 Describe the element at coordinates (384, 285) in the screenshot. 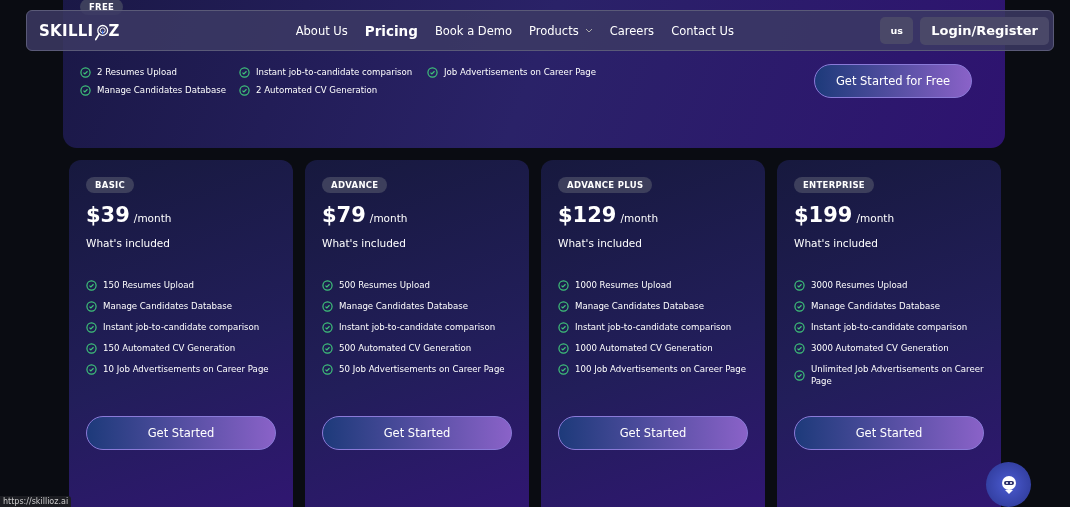

I see `feature-text: 500 Resumes Upload` at that location.